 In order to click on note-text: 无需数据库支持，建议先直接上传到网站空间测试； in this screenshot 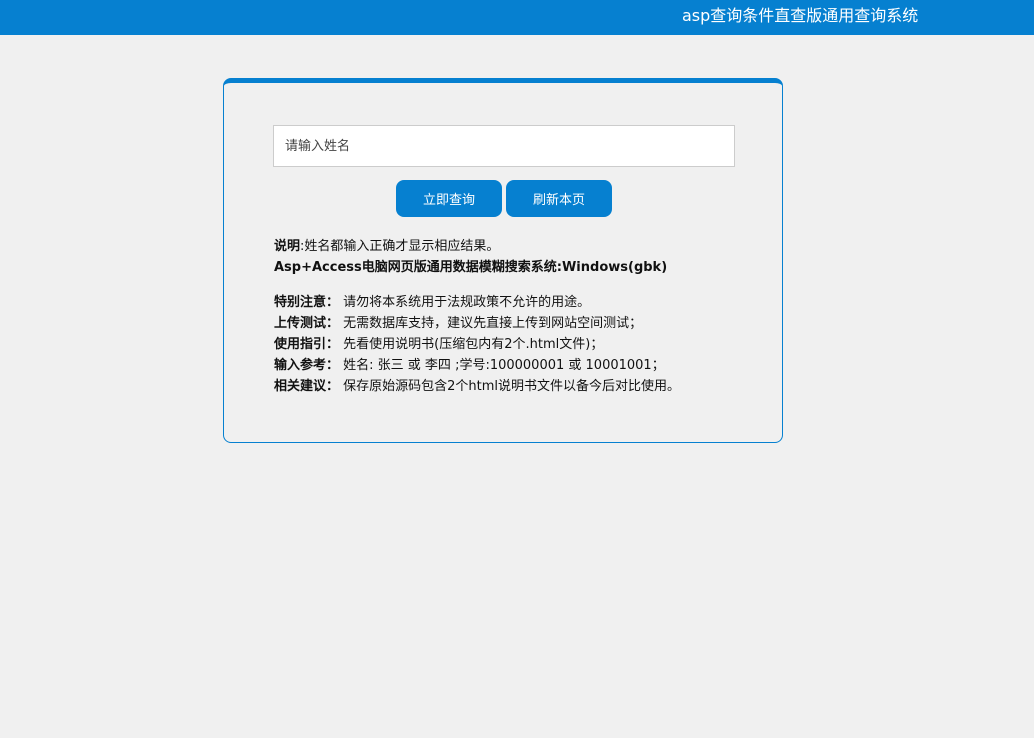, I will do `click(493, 323)`.